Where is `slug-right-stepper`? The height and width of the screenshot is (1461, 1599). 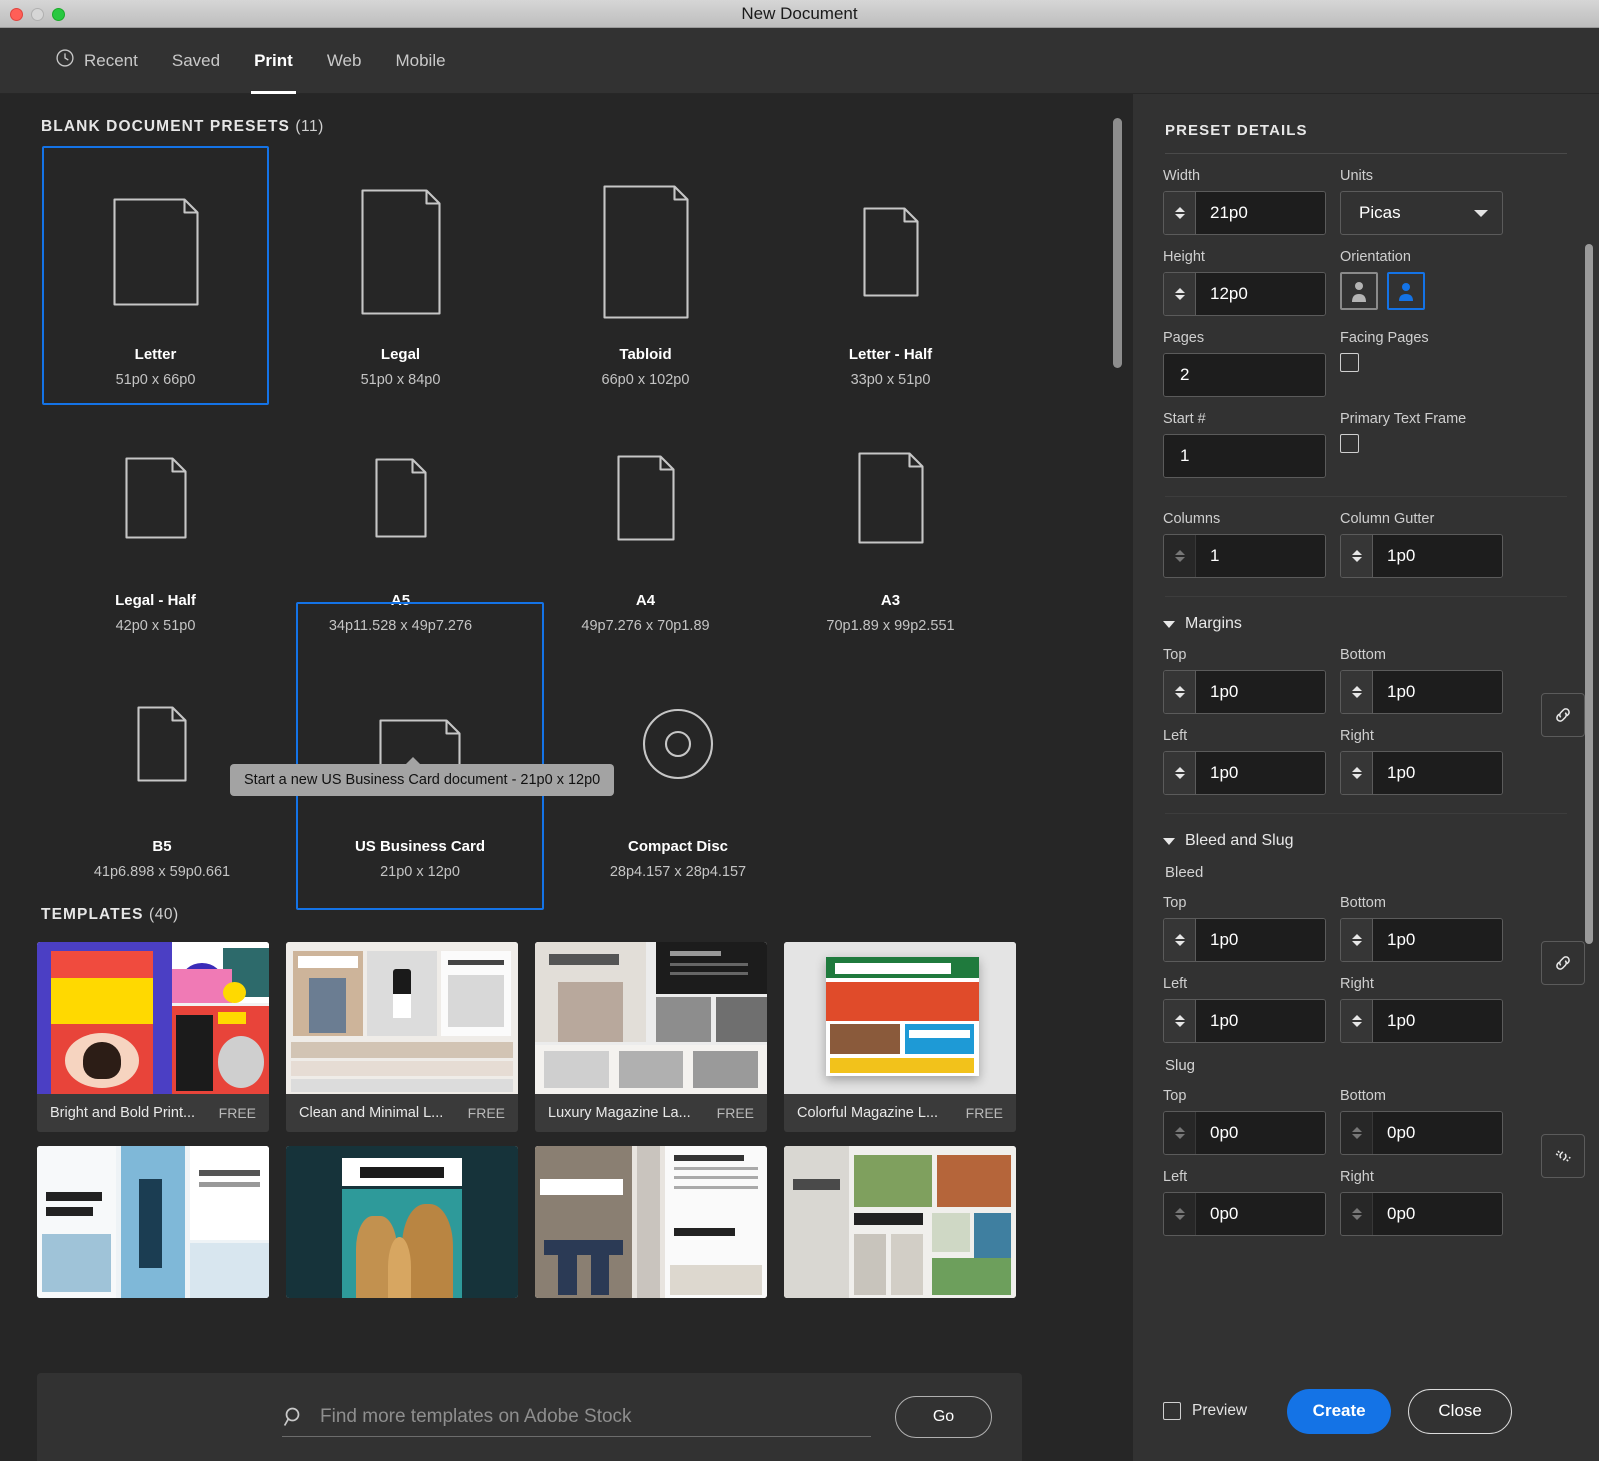
slug-right-stepper is located at coordinates (1357, 1214).